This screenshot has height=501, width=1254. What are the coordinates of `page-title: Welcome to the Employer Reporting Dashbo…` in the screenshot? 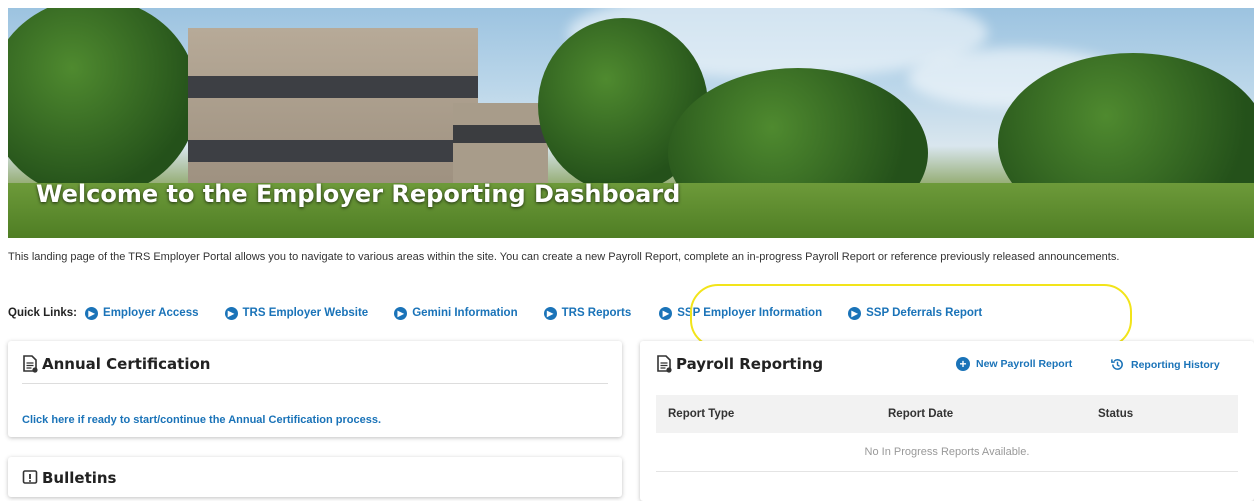 It's located at (358, 194).